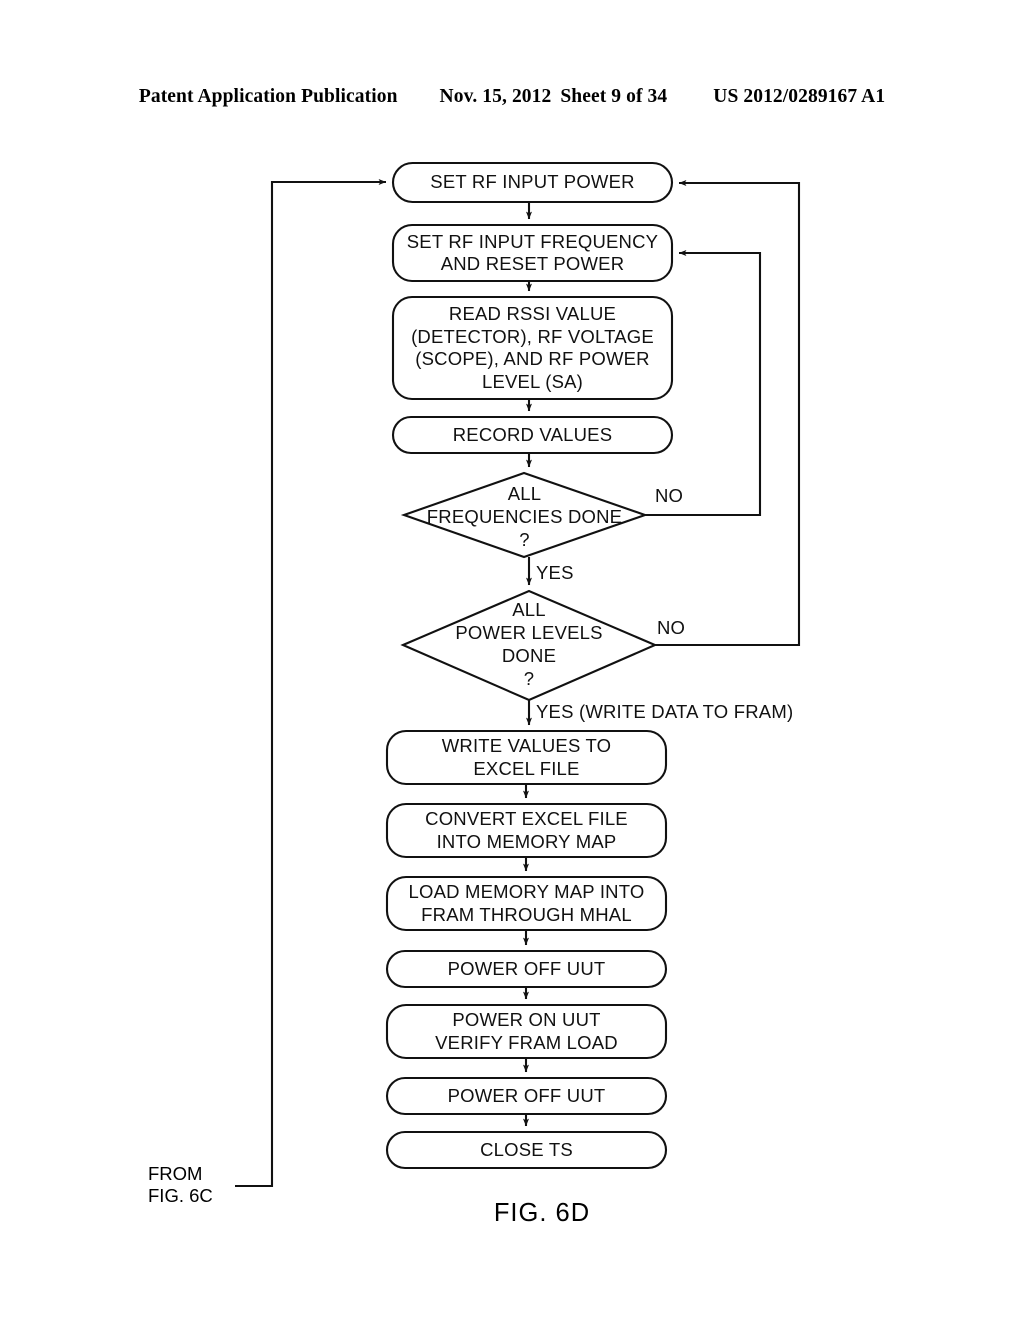  What do you see at coordinates (532, 253) in the screenshot?
I see `node-shape-set-rf-input-frequency` at bounding box center [532, 253].